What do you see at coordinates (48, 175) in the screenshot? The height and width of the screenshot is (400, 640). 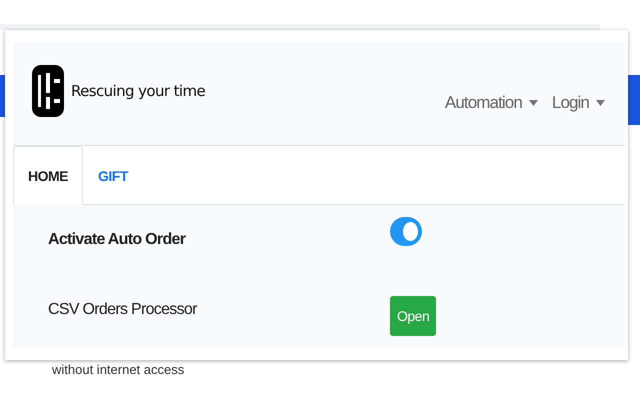 I see `tab: HOME` at bounding box center [48, 175].